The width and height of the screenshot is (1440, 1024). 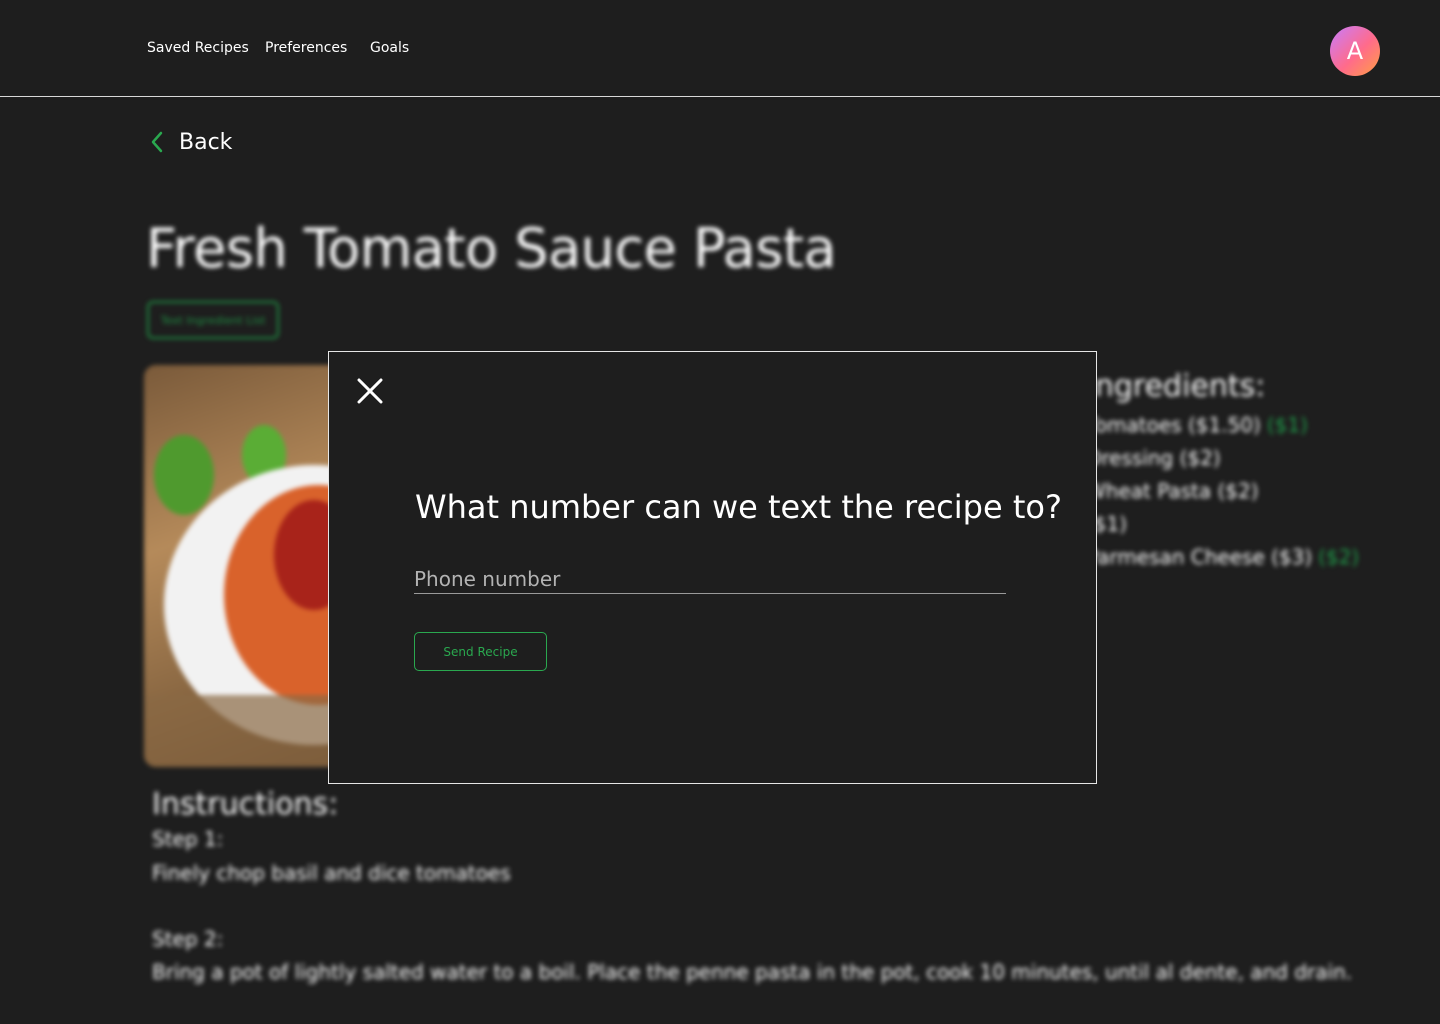 I want to click on nav-preferences: Preferences, so click(x=306, y=48).